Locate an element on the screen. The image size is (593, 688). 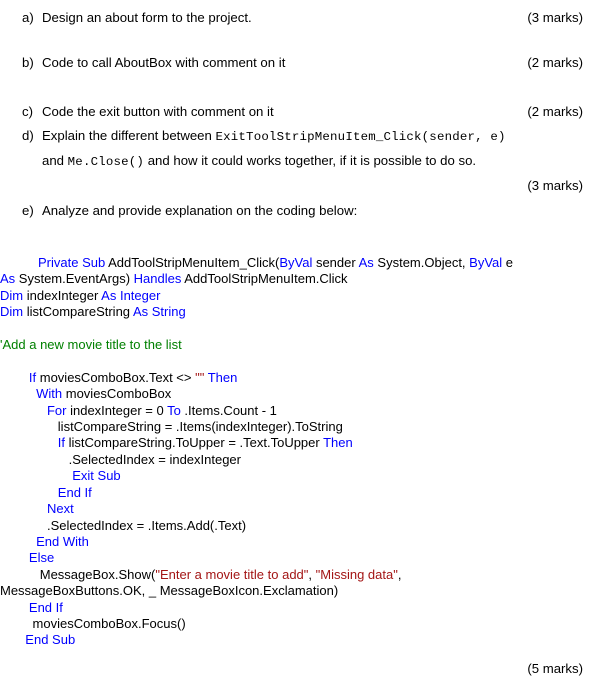
spacer-before-code is located at coordinates (296, 228).